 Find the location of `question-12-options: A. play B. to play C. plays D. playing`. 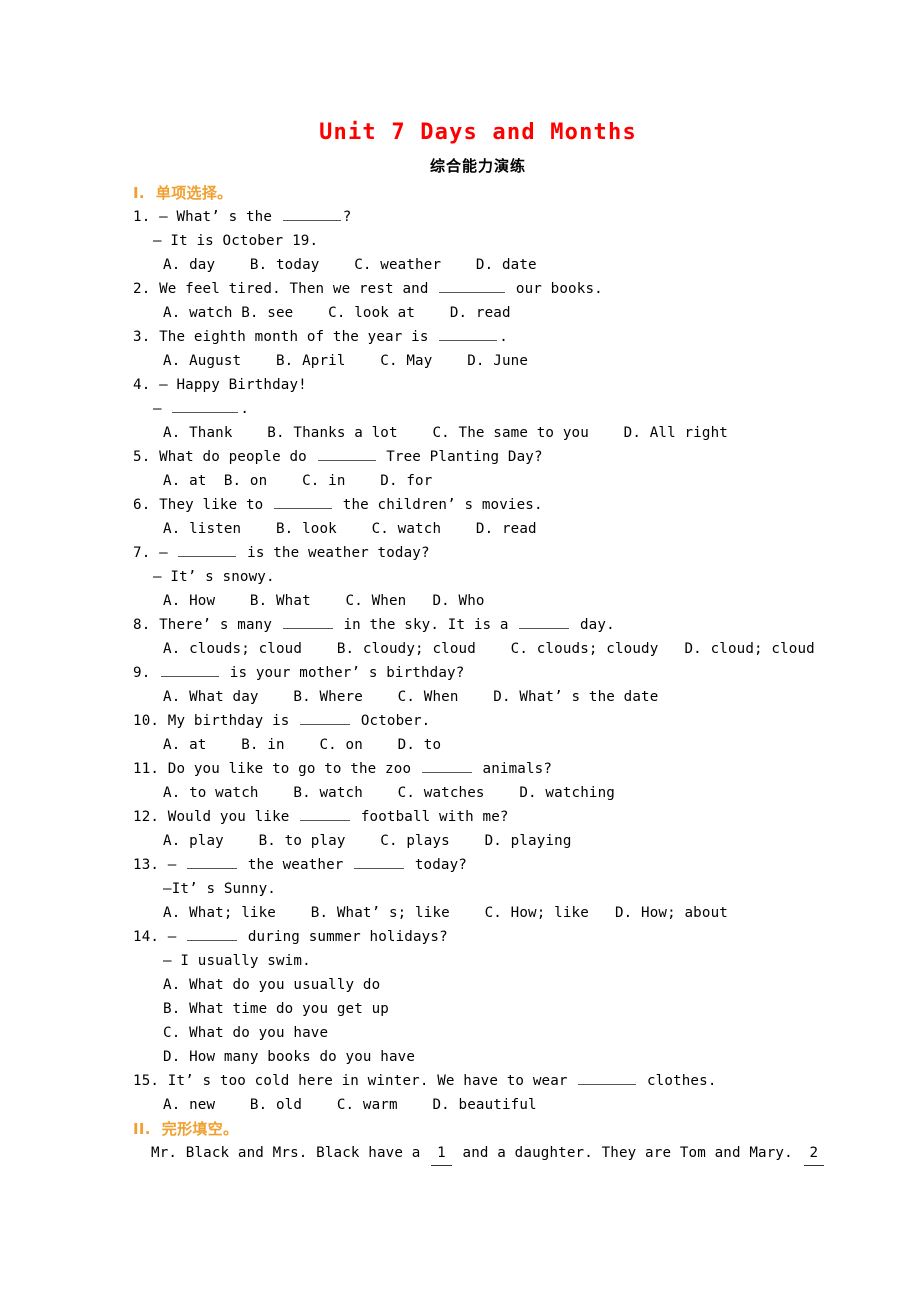

question-12-options: A. play B. to play C. plays D. playing is located at coordinates (367, 841).